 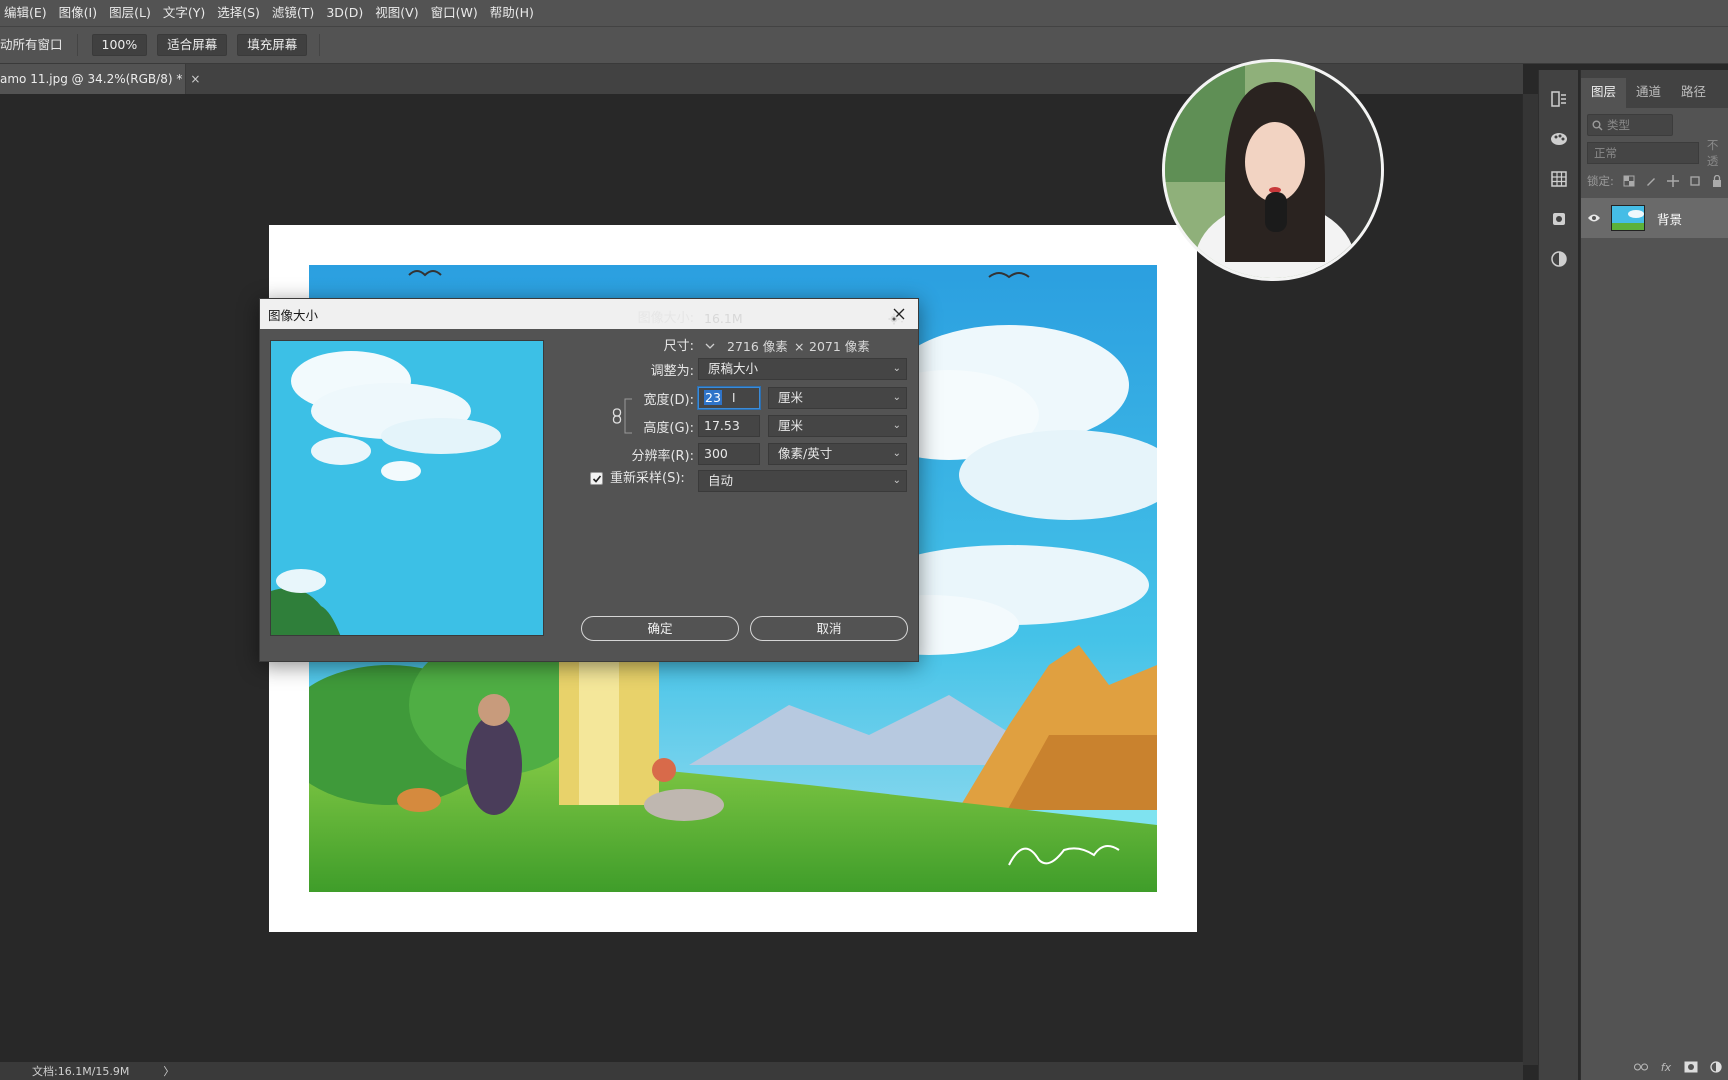 I want to click on height-unit-value: 厘米, so click(x=791, y=425).